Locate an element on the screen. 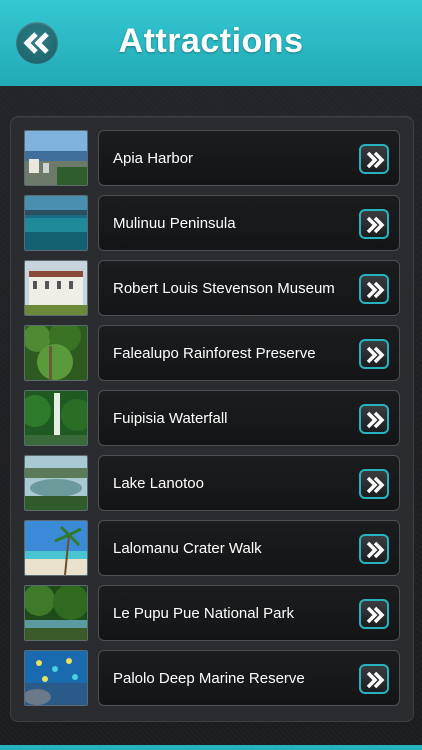 The image size is (422, 750). list-item: Falealupo Rainforest Preserve is located at coordinates (212, 353).